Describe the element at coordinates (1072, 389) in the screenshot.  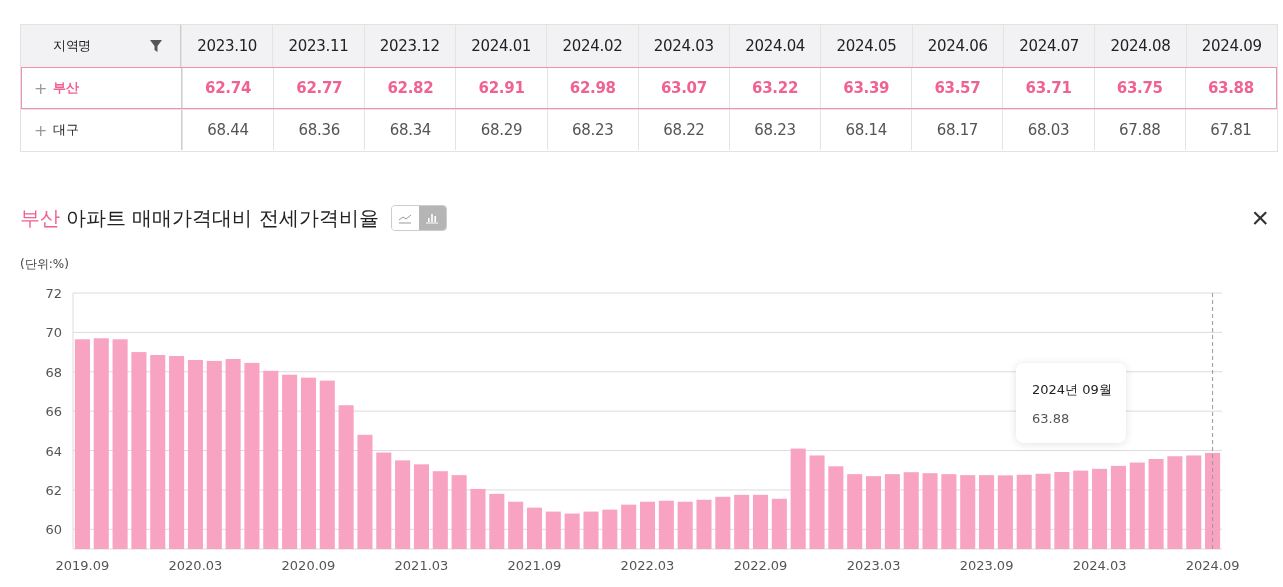
I see `tooltip-date: 2024년 09월` at that location.